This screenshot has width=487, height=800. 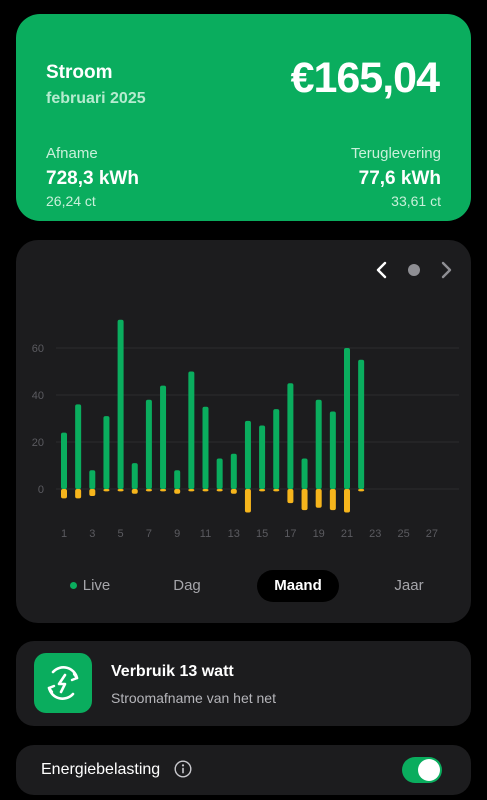 What do you see at coordinates (375, 534) in the screenshot?
I see `x-tick-label: 23` at bounding box center [375, 534].